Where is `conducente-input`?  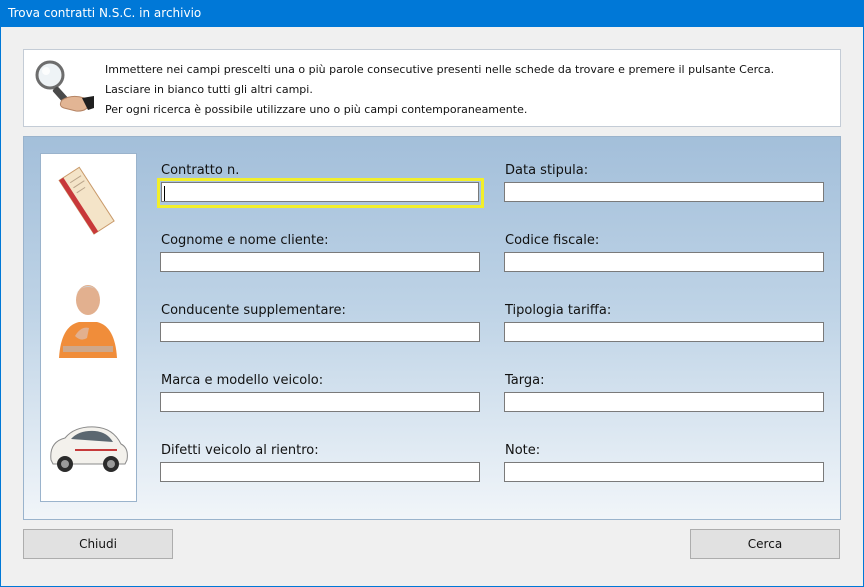
conducente-input is located at coordinates (320, 332).